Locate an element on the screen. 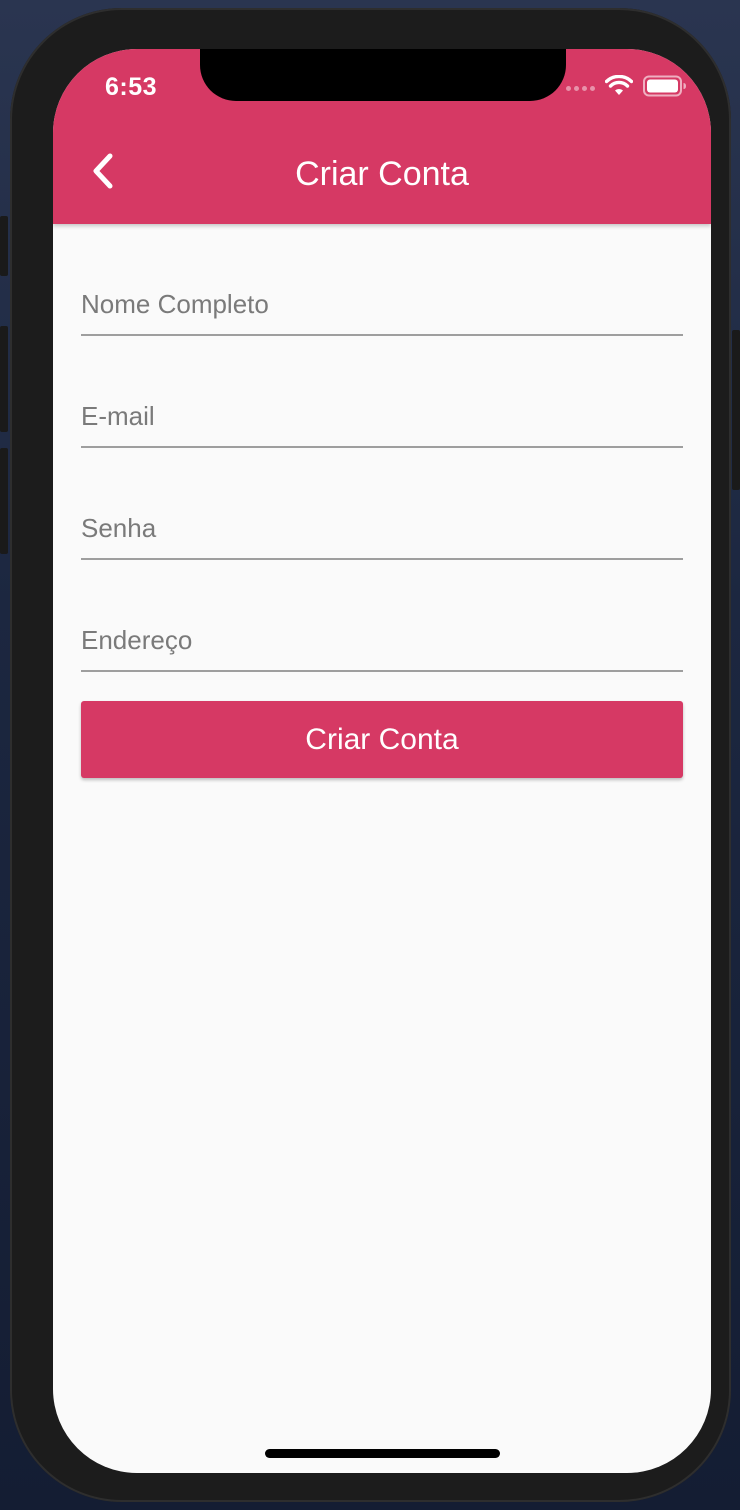 This screenshot has height=1510, width=740. address-field-container is located at coordinates (382, 616).